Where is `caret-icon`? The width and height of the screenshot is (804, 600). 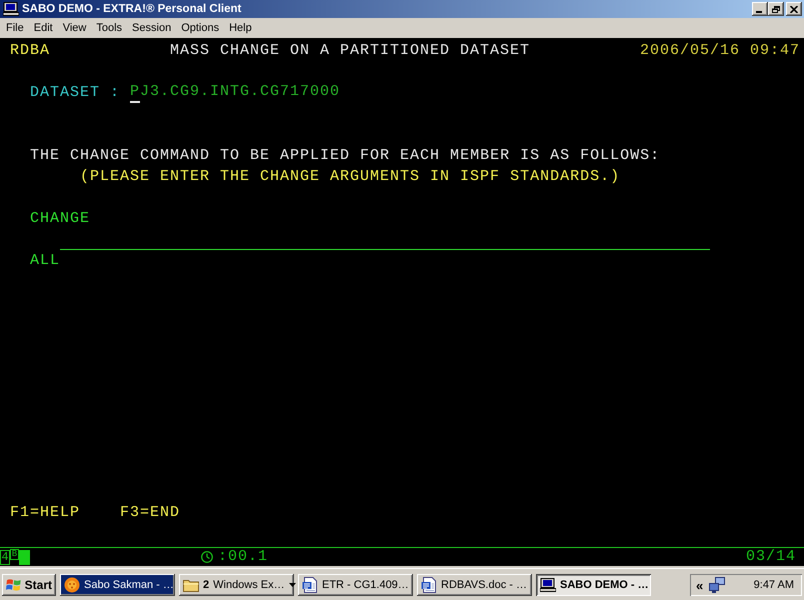 caret-icon is located at coordinates (292, 585).